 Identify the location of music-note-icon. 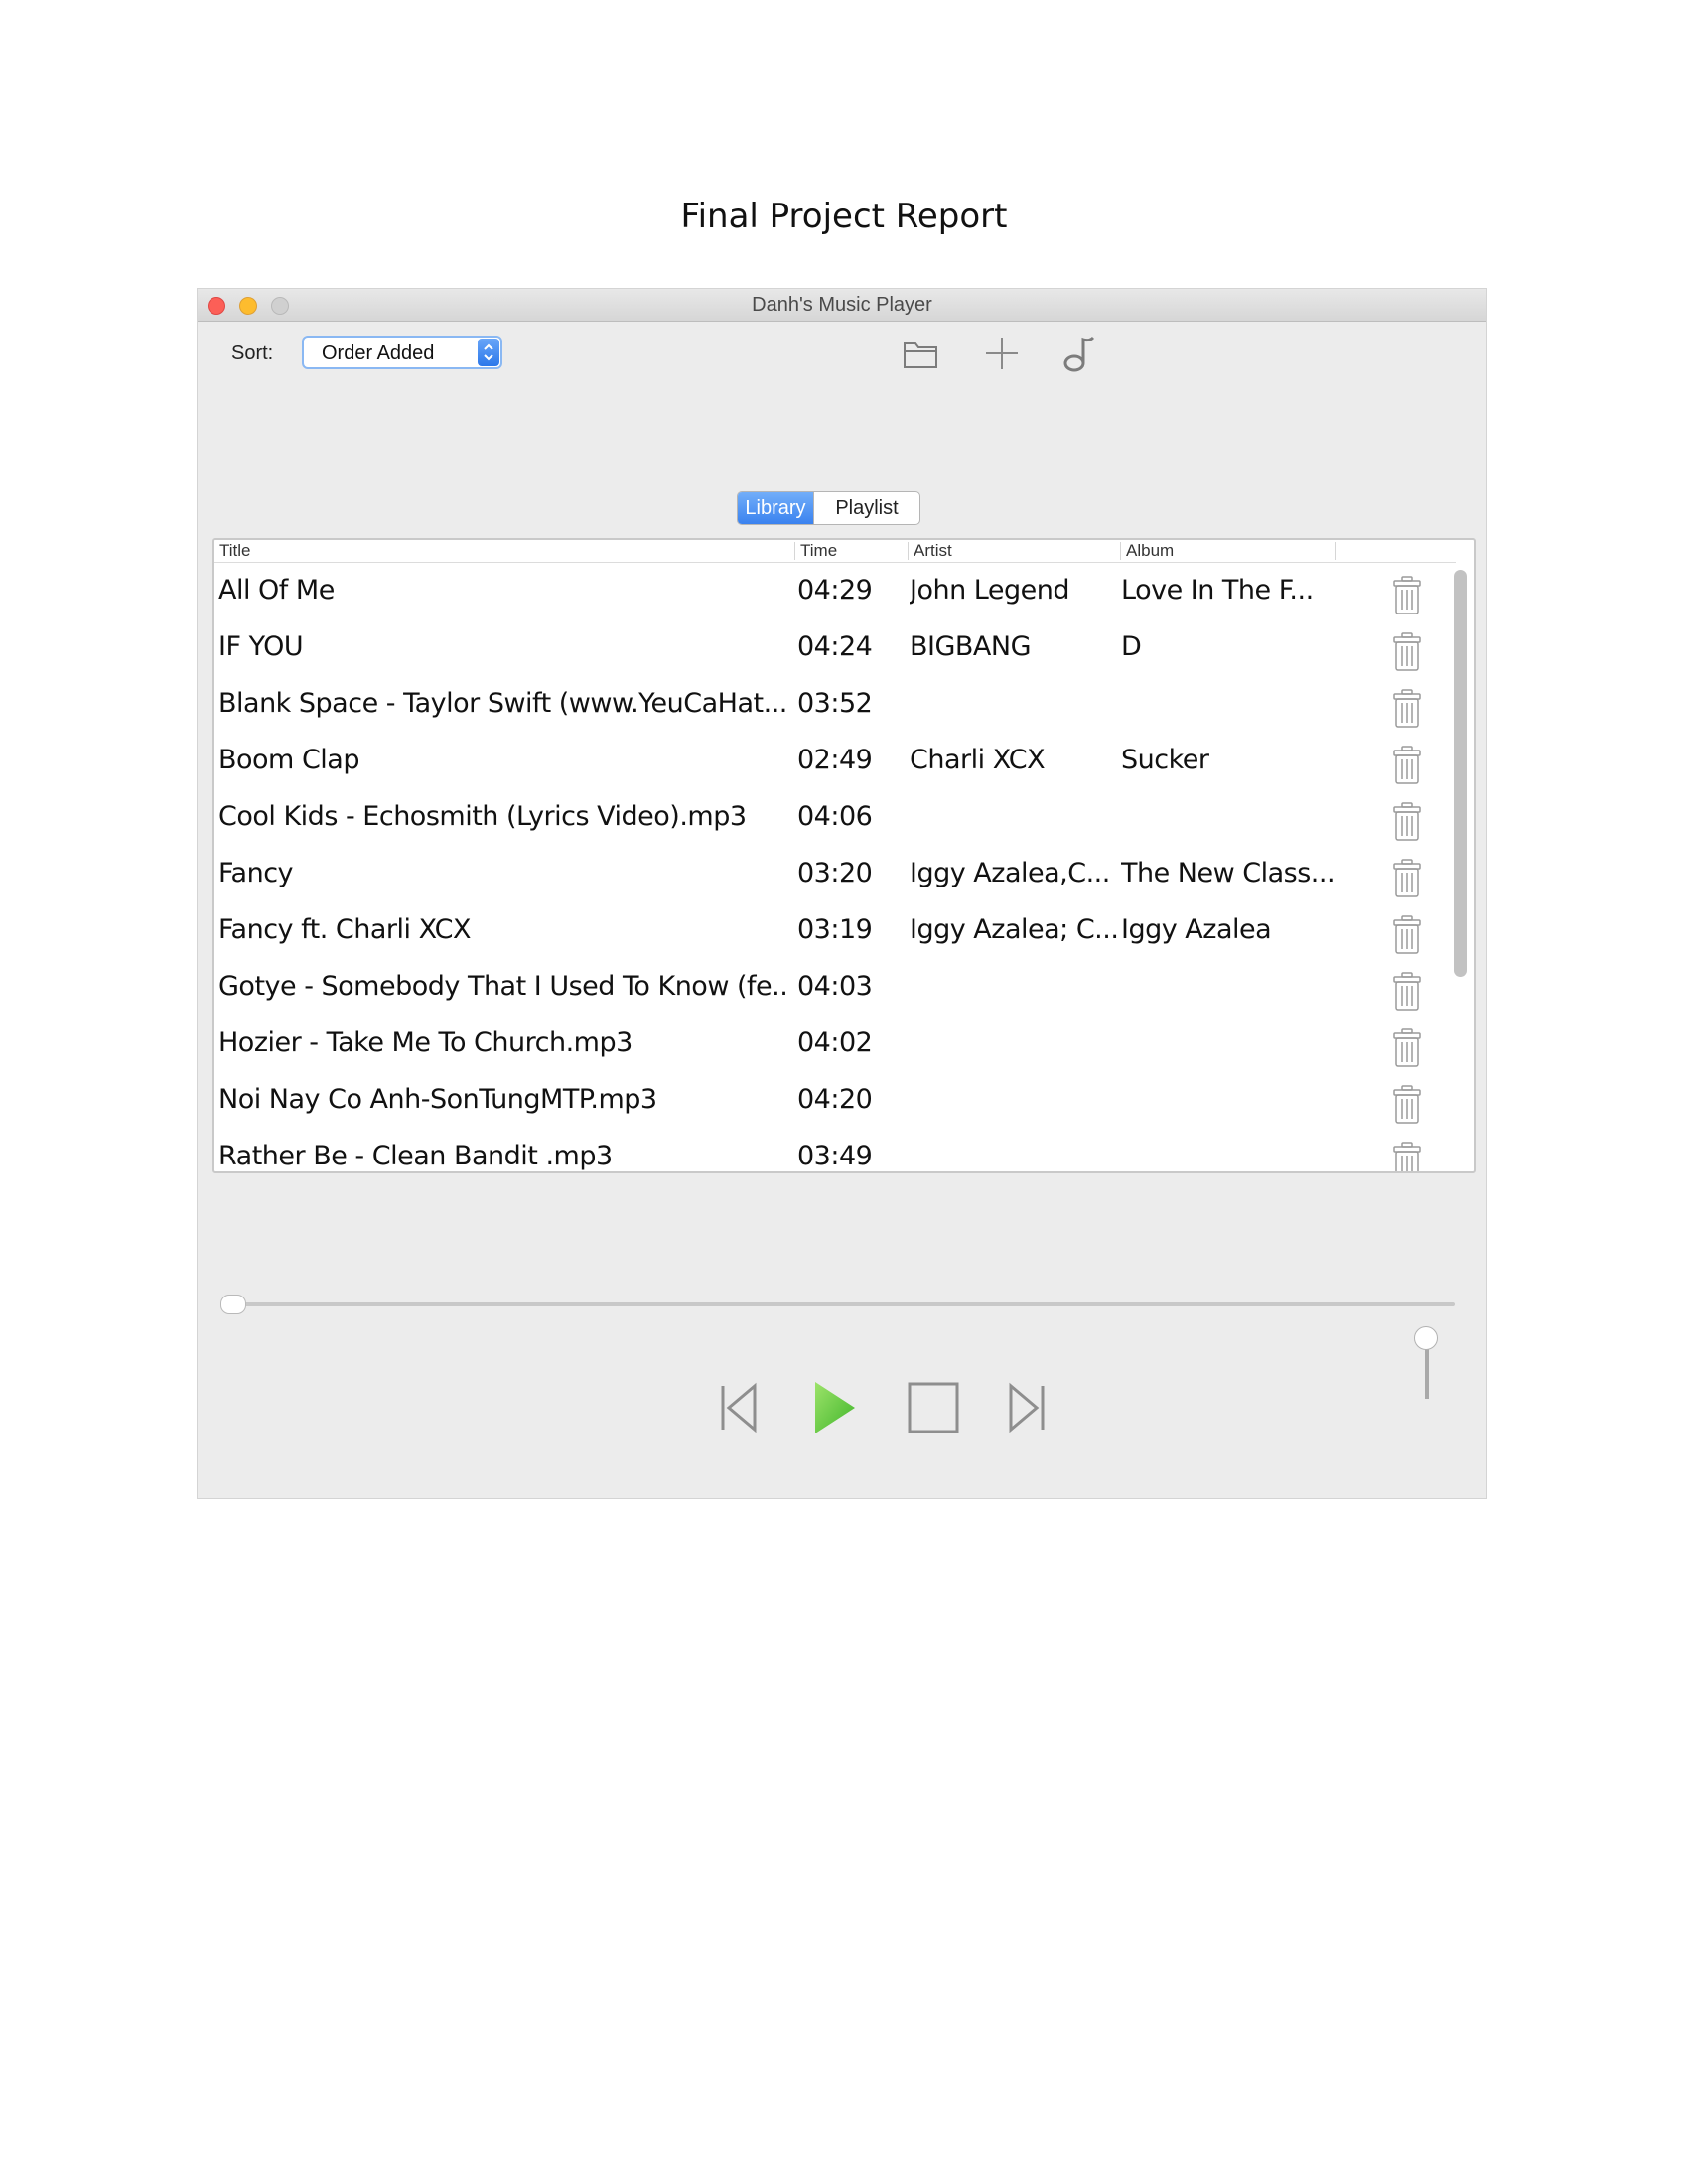
(1079, 353).